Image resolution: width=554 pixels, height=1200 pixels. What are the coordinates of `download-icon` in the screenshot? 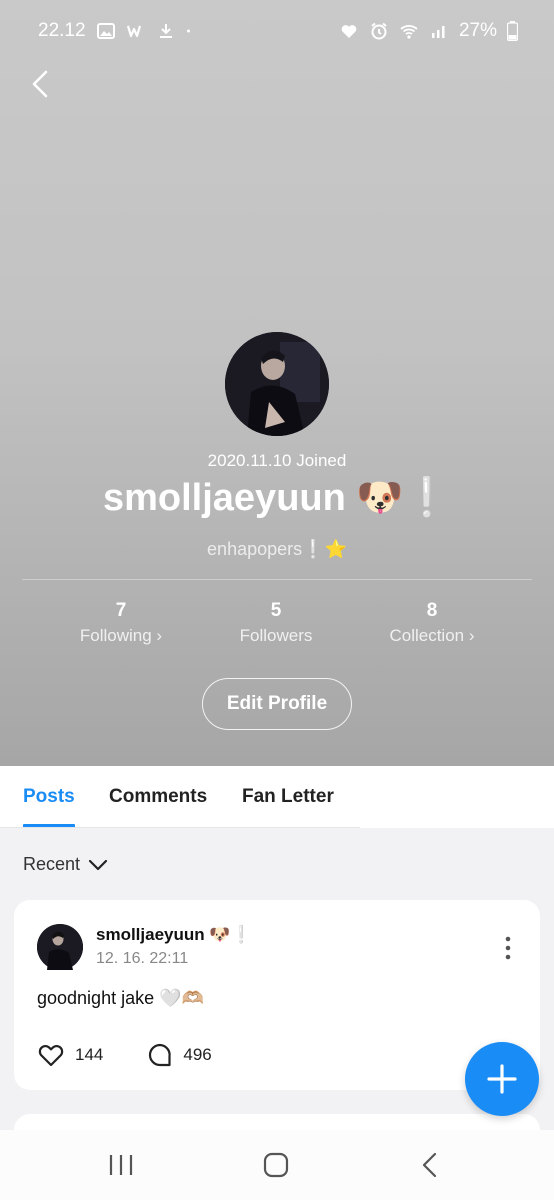 It's located at (165, 31).